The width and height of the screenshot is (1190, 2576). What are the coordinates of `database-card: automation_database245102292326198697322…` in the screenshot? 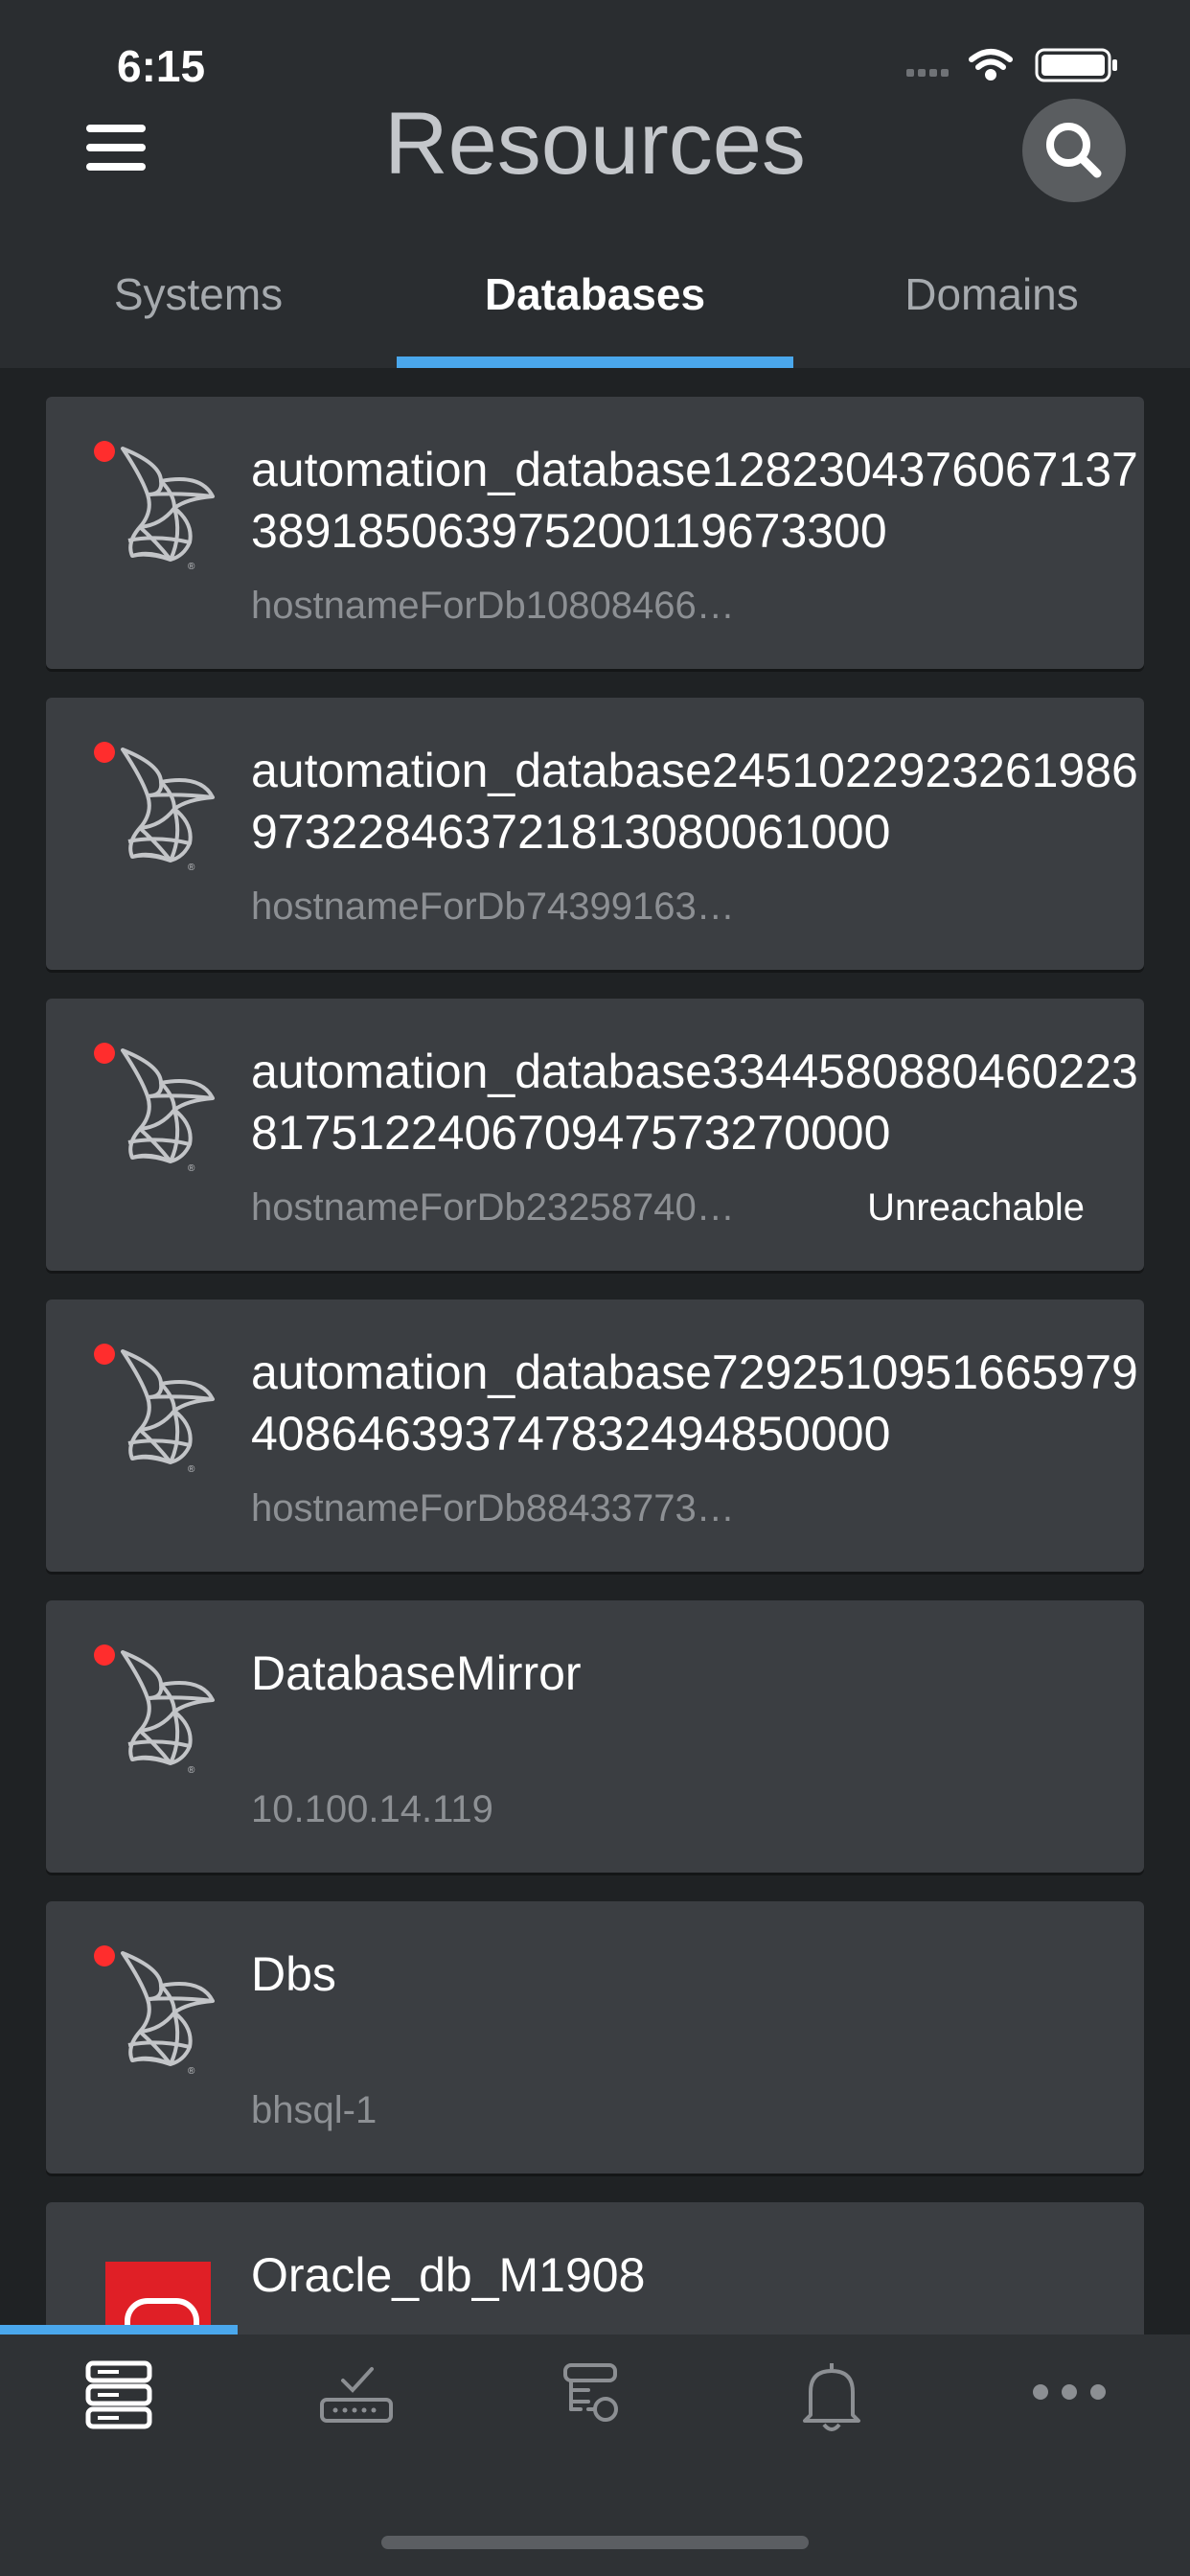 It's located at (595, 834).